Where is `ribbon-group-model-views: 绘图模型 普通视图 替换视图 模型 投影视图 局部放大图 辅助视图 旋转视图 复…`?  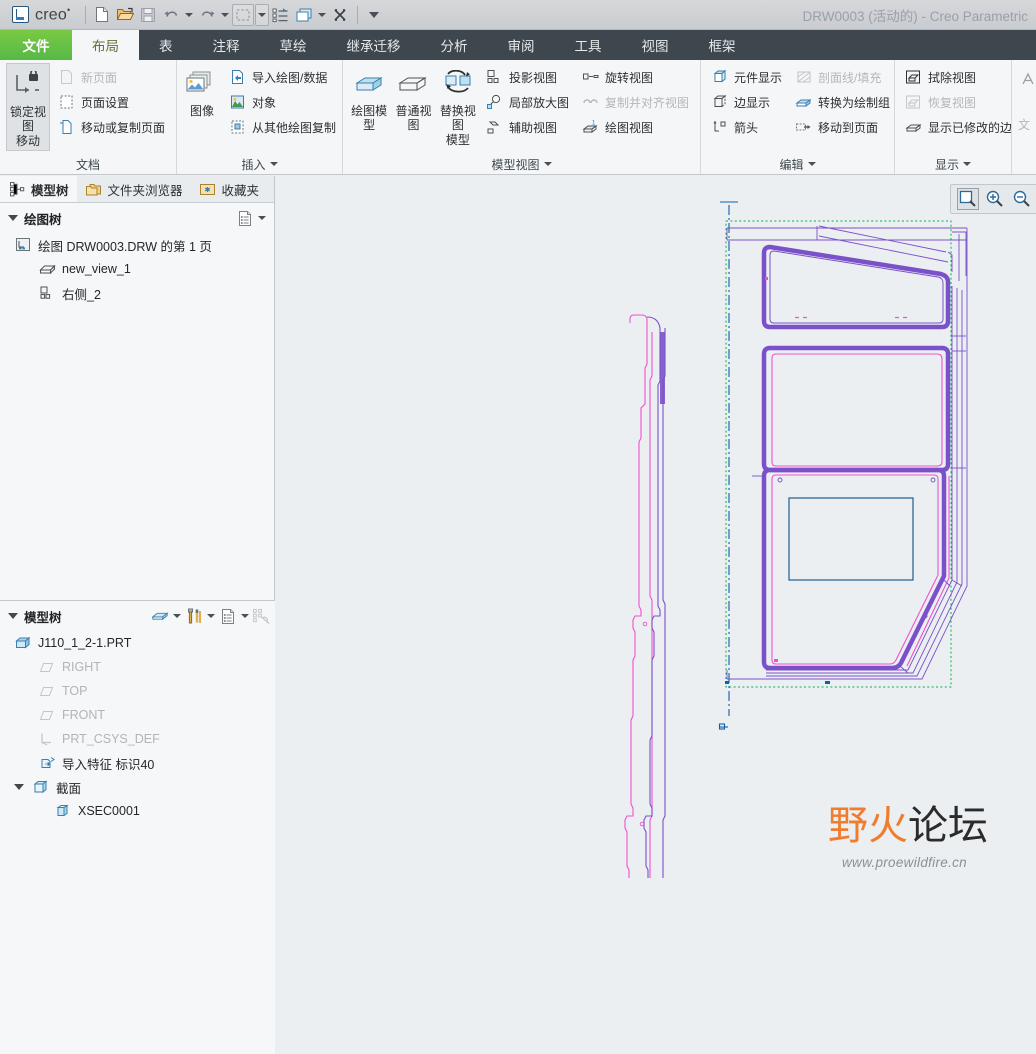 ribbon-group-model-views: 绘图模型 普通视图 替换视图 模型 投影视图 局部放大图 辅助视图 旋转视图 复… is located at coordinates (521, 117).